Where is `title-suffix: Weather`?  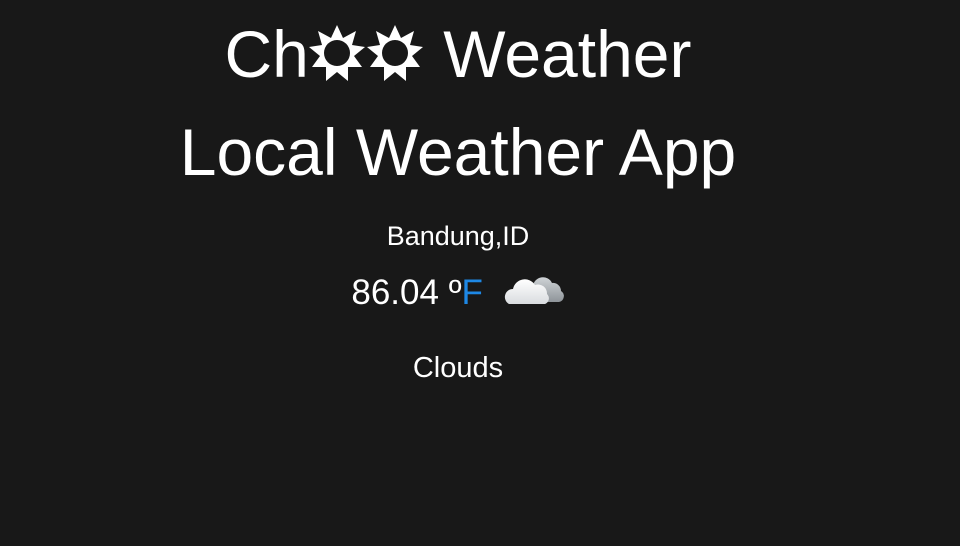
title-suffix: Weather is located at coordinates (558, 54).